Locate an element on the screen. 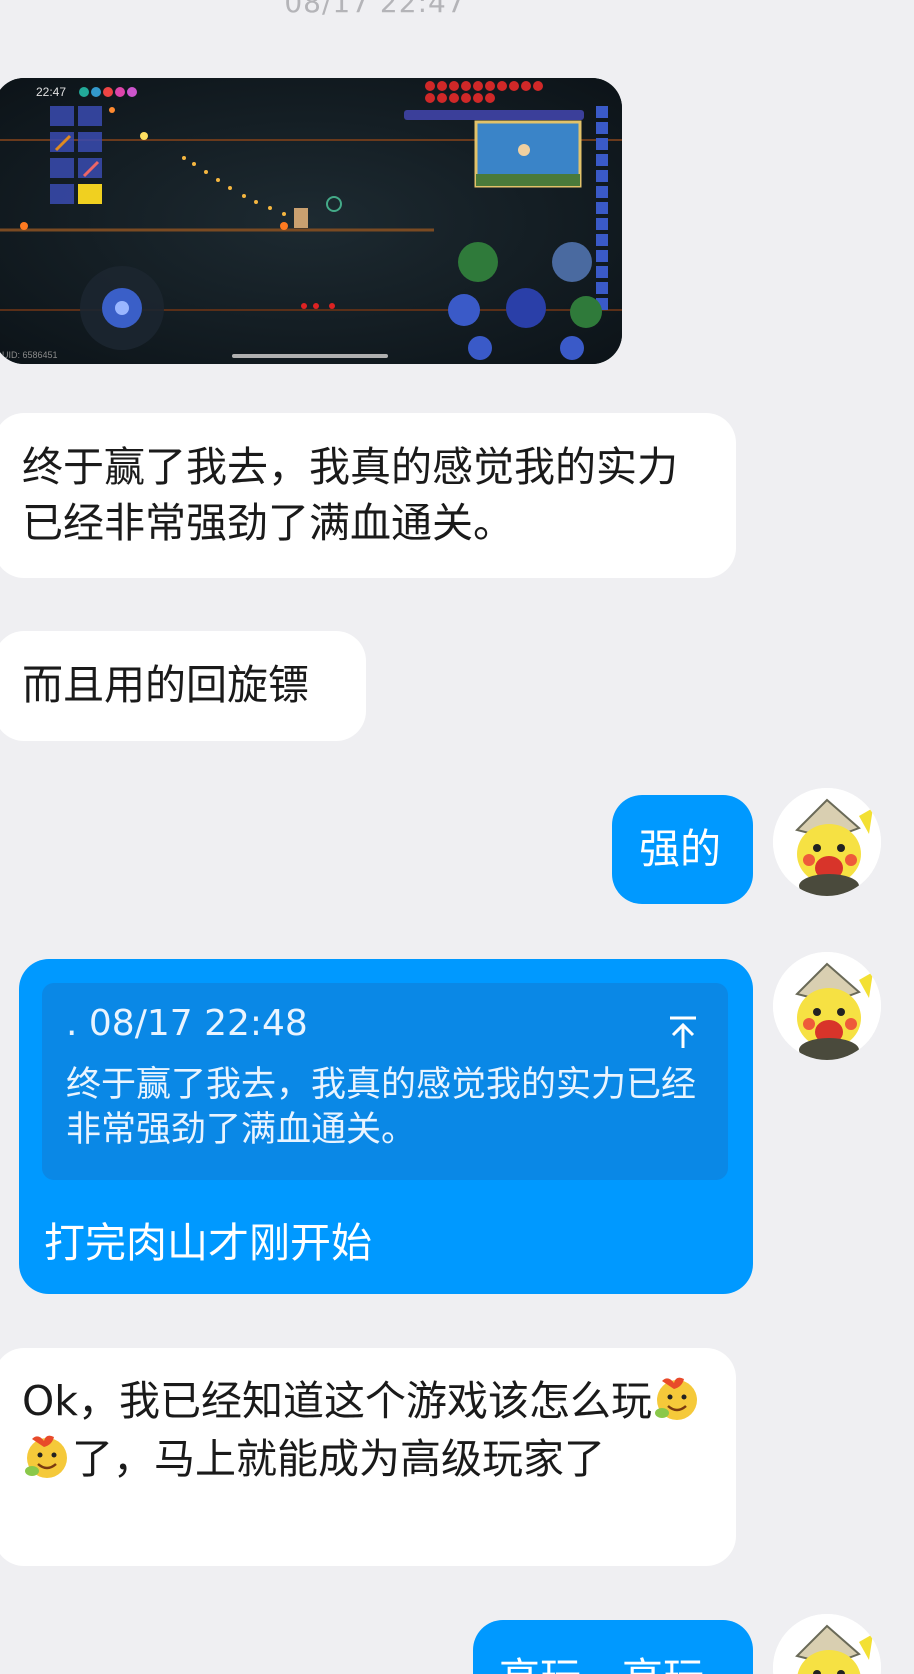  sent-message-bubble: 高玩，高玩 is located at coordinates (613, 1647).